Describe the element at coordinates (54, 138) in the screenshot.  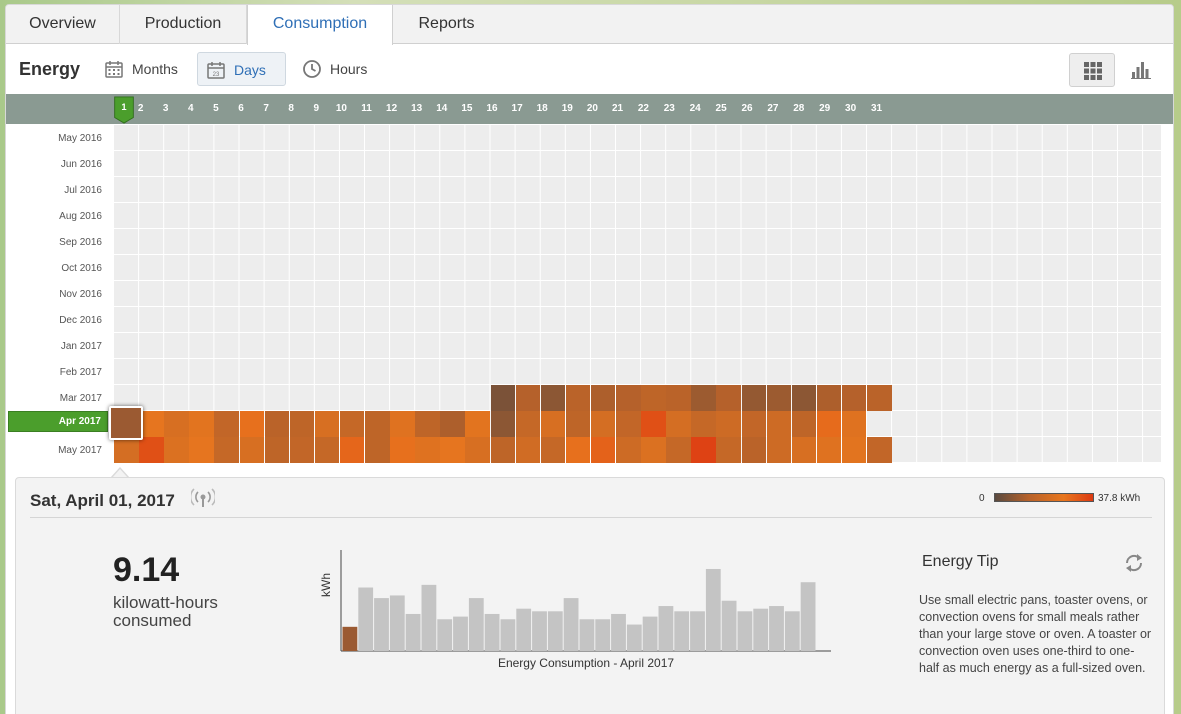
I see `month-row-label: May 2016` at that location.